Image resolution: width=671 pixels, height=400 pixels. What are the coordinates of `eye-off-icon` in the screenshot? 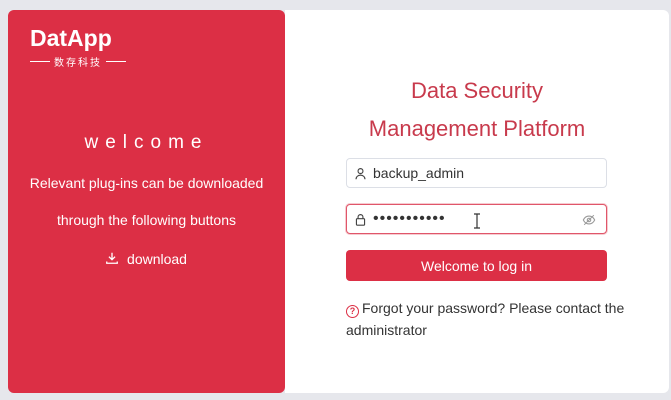 It's located at (589, 220).